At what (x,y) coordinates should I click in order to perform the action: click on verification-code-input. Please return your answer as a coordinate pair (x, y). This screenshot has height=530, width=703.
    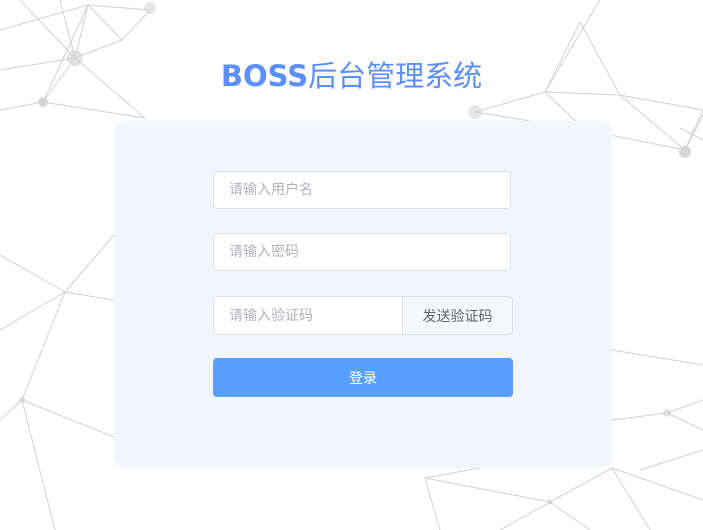
    Looking at the image, I should click on (307, 315).